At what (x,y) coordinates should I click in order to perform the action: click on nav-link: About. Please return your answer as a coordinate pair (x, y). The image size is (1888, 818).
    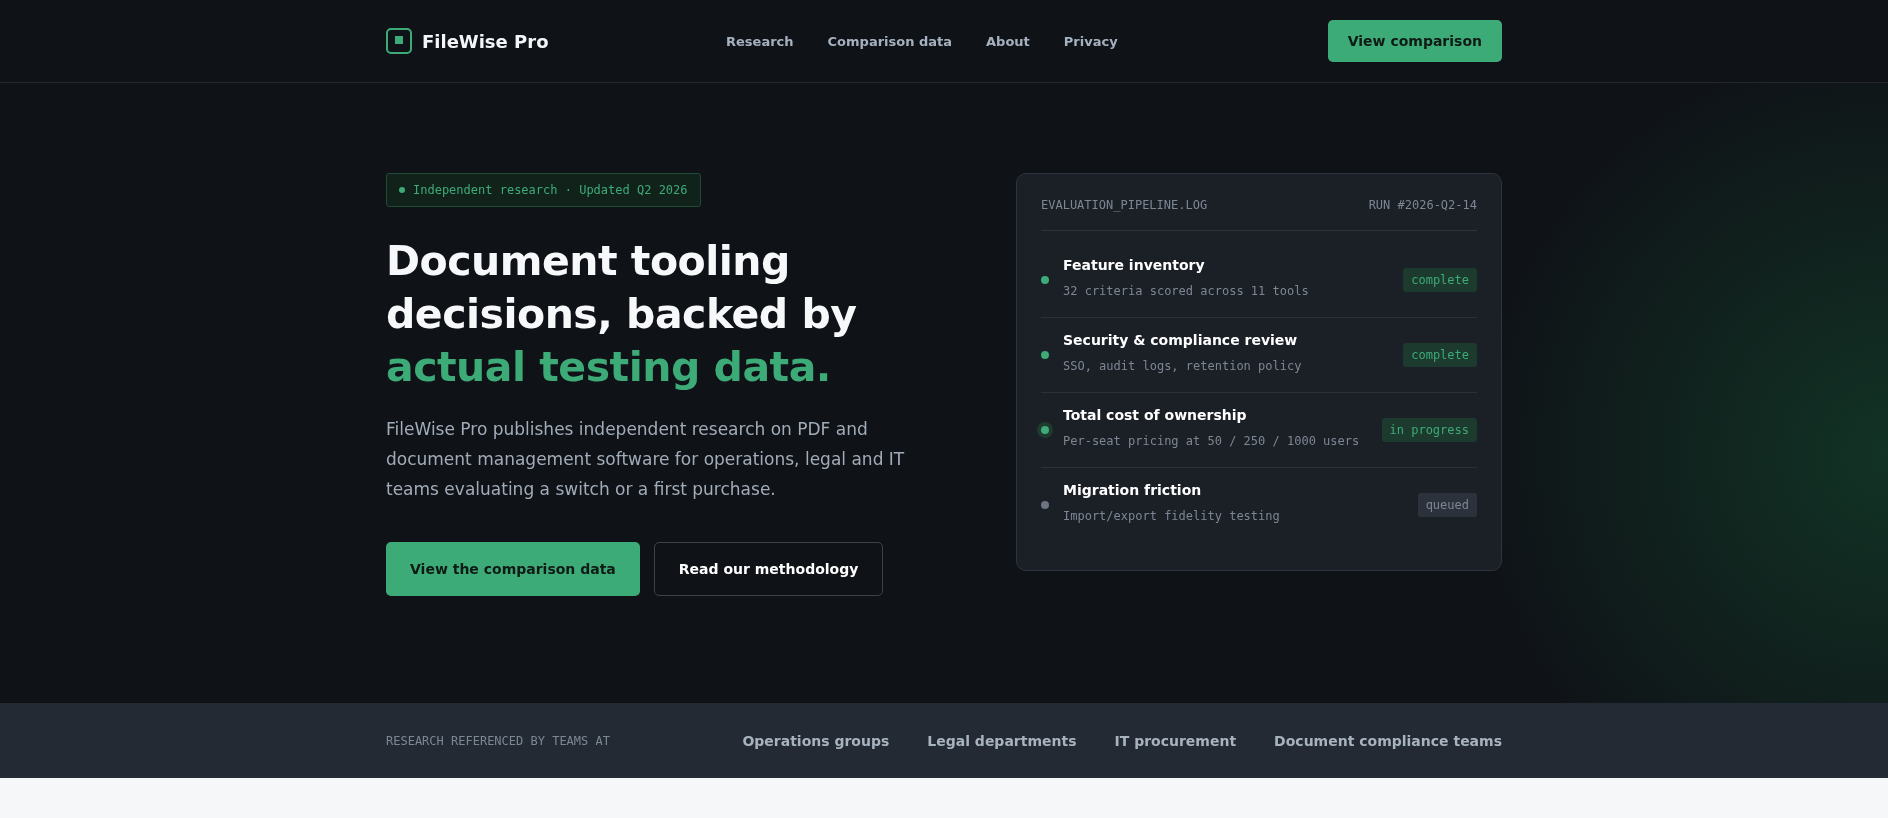
    Looking at the image, I should click on (1008, 41).